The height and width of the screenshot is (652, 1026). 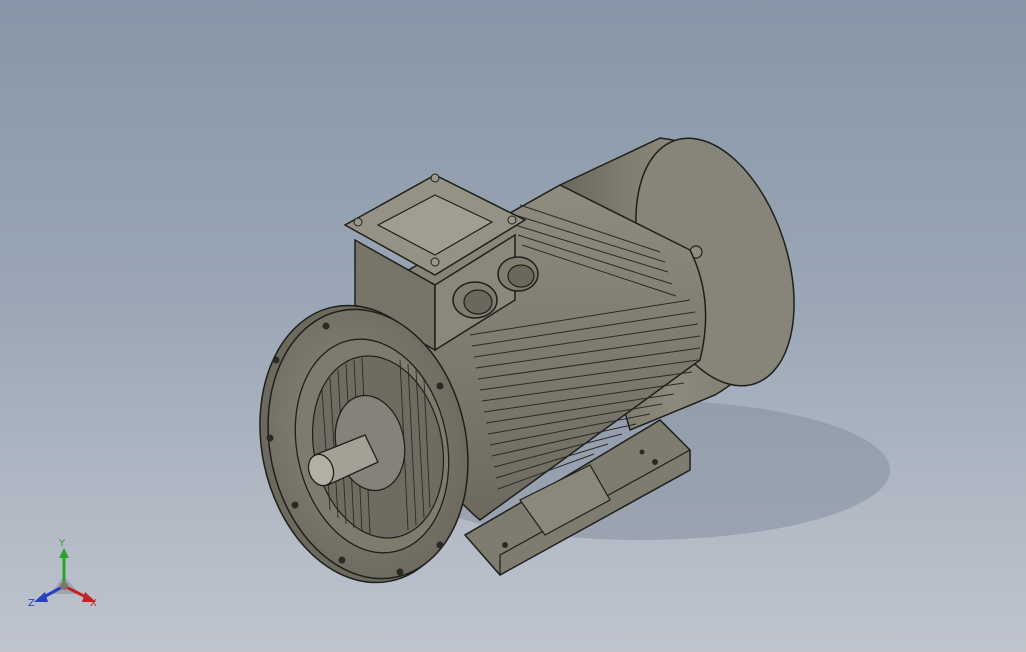 What do you see at coordinates (31, 603) in the screenshot?
I see `z-axis-label: Z` at bounding box center [31, 603].